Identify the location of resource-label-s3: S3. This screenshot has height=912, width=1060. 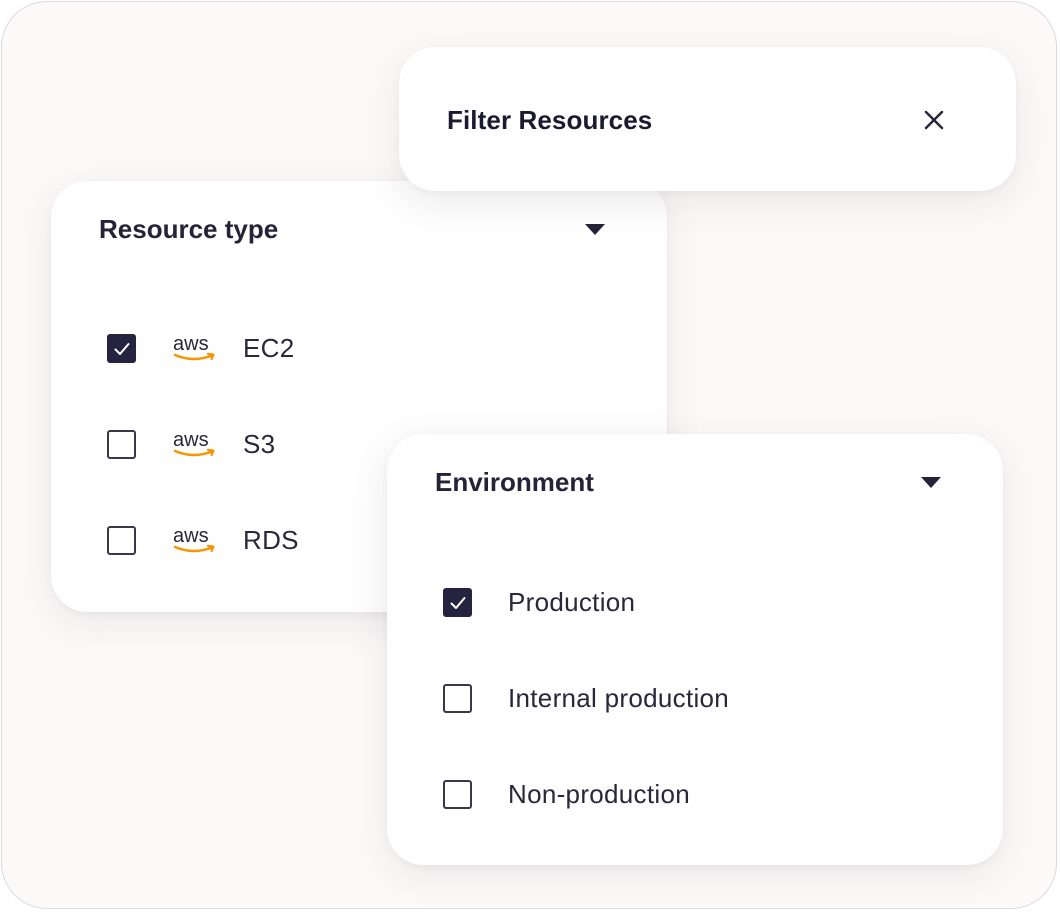
(259, 443).